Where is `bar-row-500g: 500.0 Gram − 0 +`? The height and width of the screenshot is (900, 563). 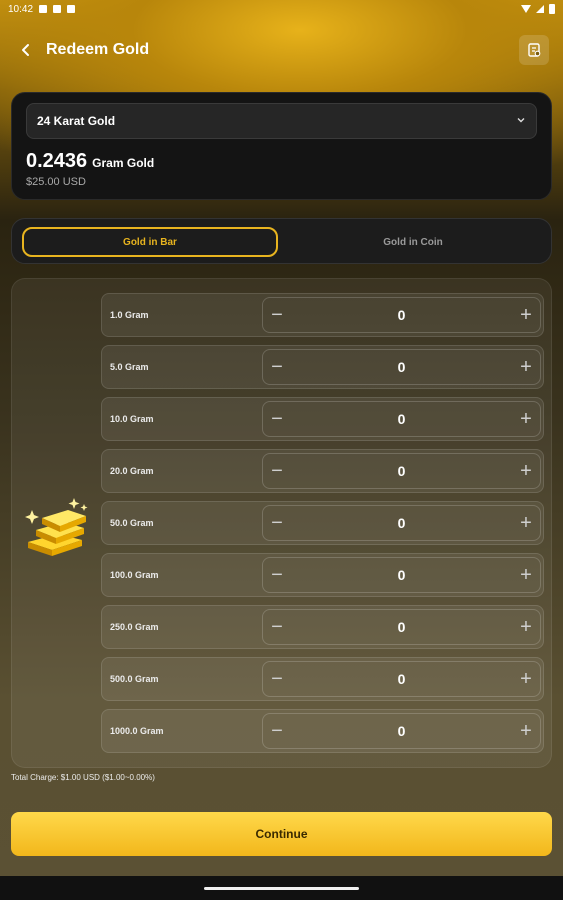
bar-row-500g: 500.0 Gram − 0 + is located at coordinates (322, 679).